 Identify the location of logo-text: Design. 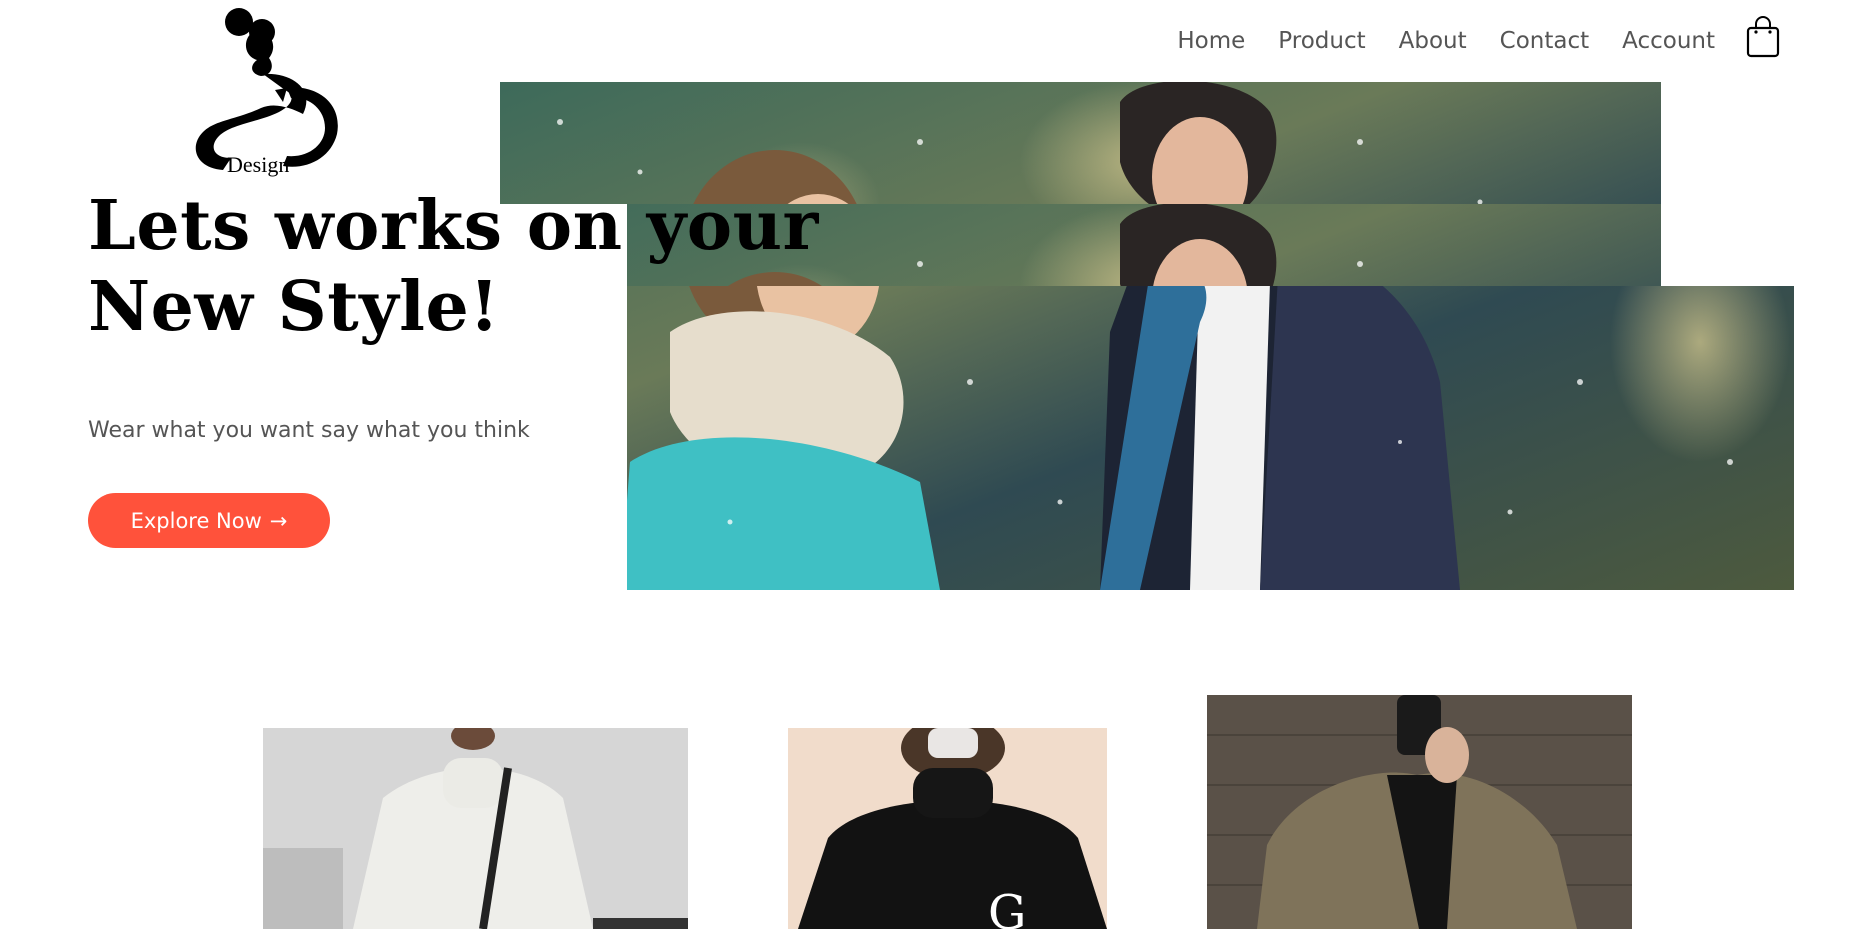
(258, 164).